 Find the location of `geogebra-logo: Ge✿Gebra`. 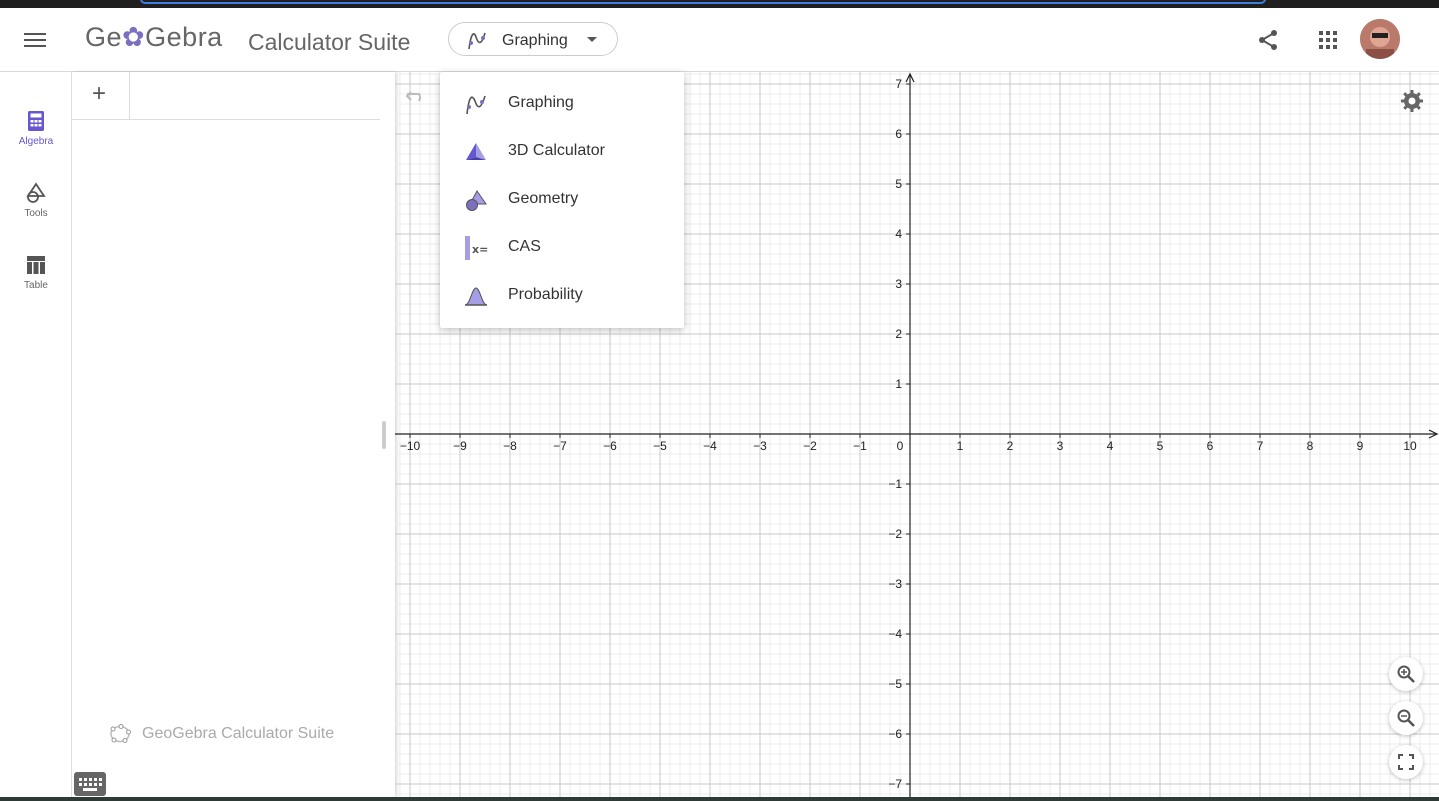

geogebra-logo: Ge✿Gebra is located at coordinates (154, 37).